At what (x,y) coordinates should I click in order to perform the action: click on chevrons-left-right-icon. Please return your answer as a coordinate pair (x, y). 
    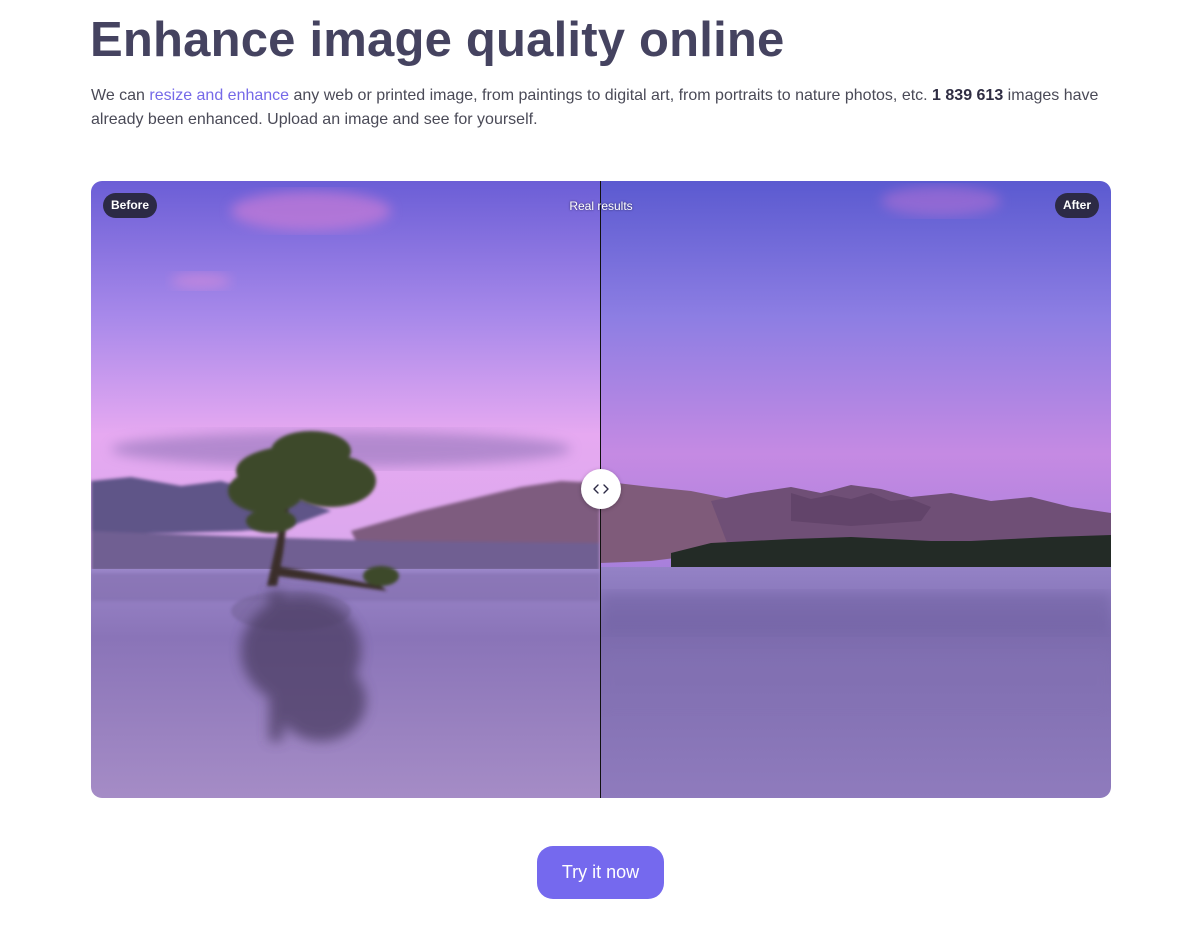
    Looking at the image, I should click on (601, 489).